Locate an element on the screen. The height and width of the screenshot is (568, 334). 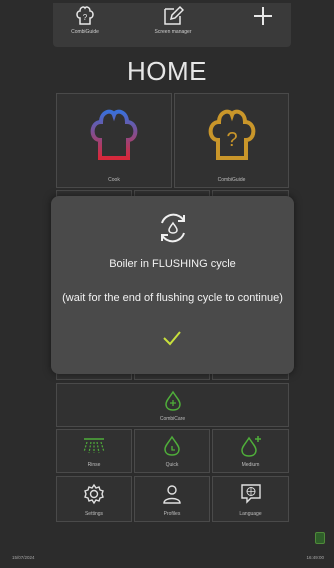
combicare-drop-icon is located at coordinates (172, 400).